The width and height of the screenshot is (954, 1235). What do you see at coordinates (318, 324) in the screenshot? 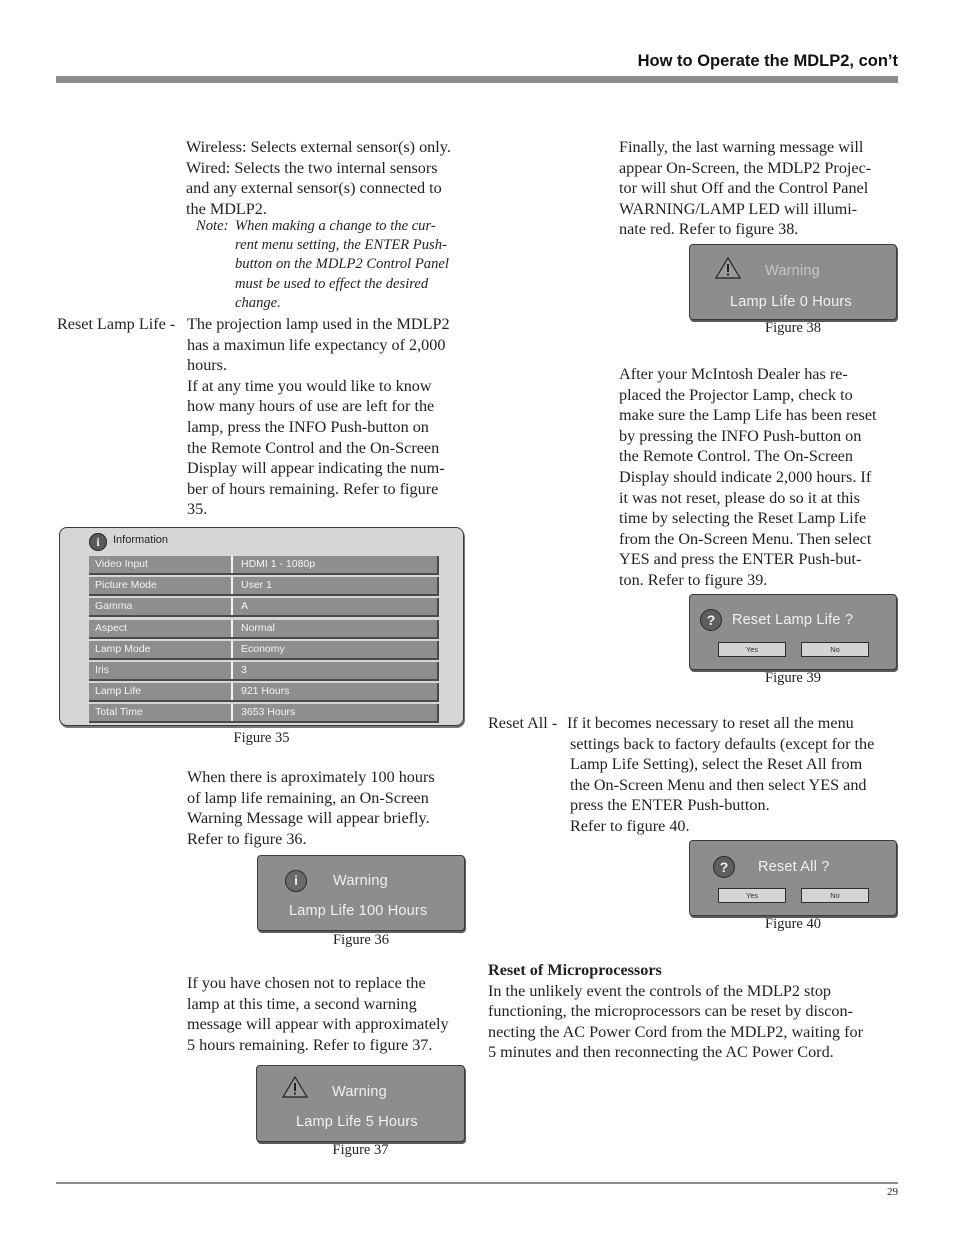
I see `text-line: The projection lamp used in the MDLP2` at bounding box center [318, 324].